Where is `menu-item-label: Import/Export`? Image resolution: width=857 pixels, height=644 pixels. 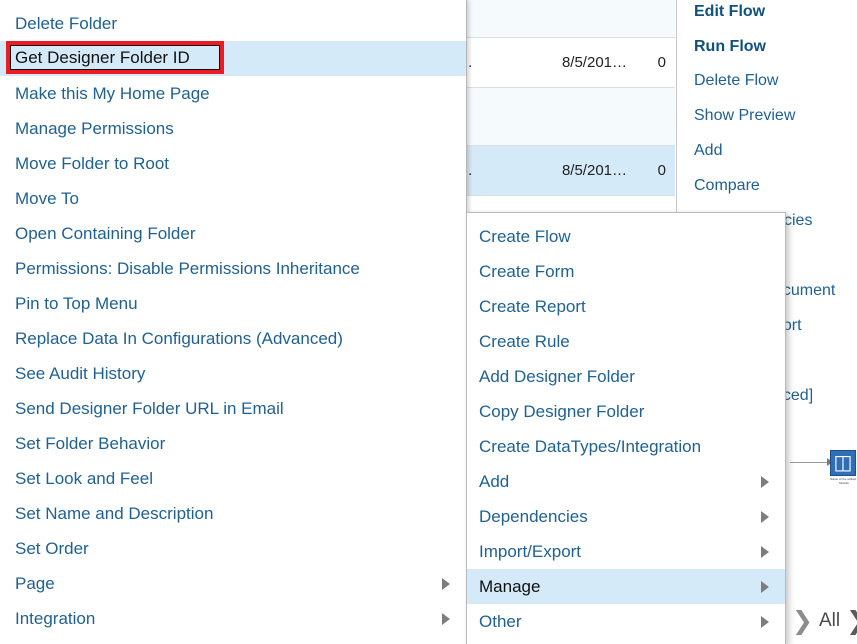 menu-item-label: Import/Export is located at coordinates (530, 551).